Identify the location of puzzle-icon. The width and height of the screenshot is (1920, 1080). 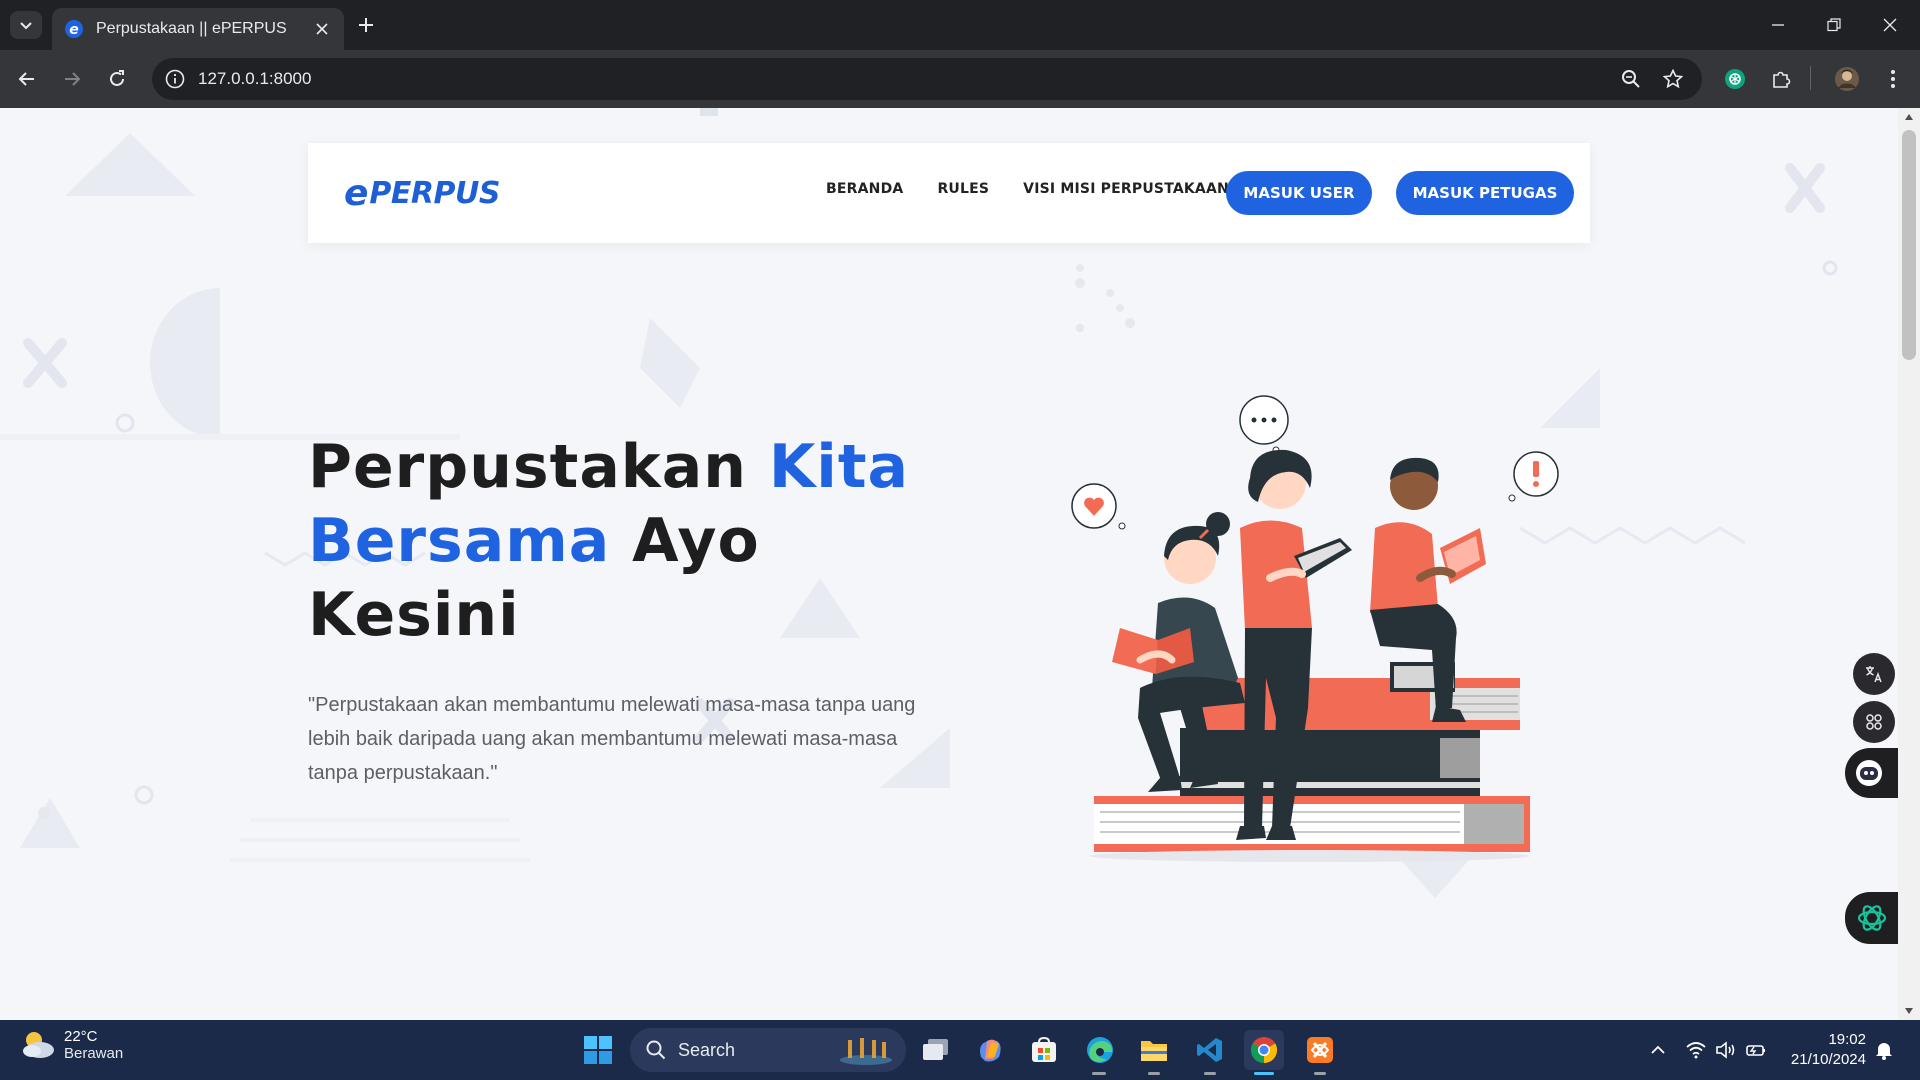
(1782, 79).